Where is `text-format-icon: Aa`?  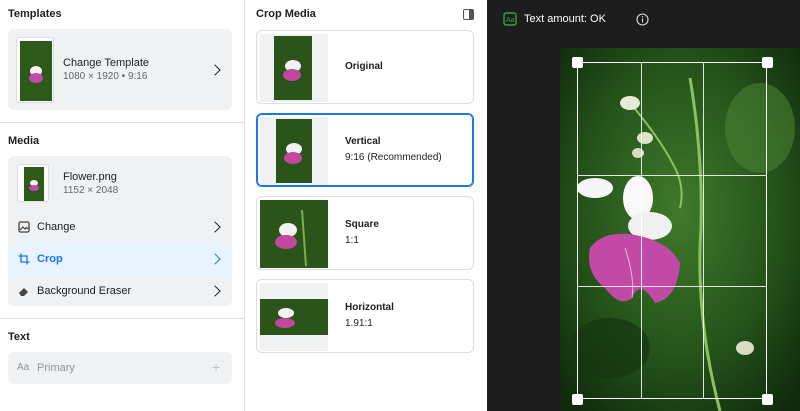 text-format-icon: Aa is located at coordinates (23, 367).